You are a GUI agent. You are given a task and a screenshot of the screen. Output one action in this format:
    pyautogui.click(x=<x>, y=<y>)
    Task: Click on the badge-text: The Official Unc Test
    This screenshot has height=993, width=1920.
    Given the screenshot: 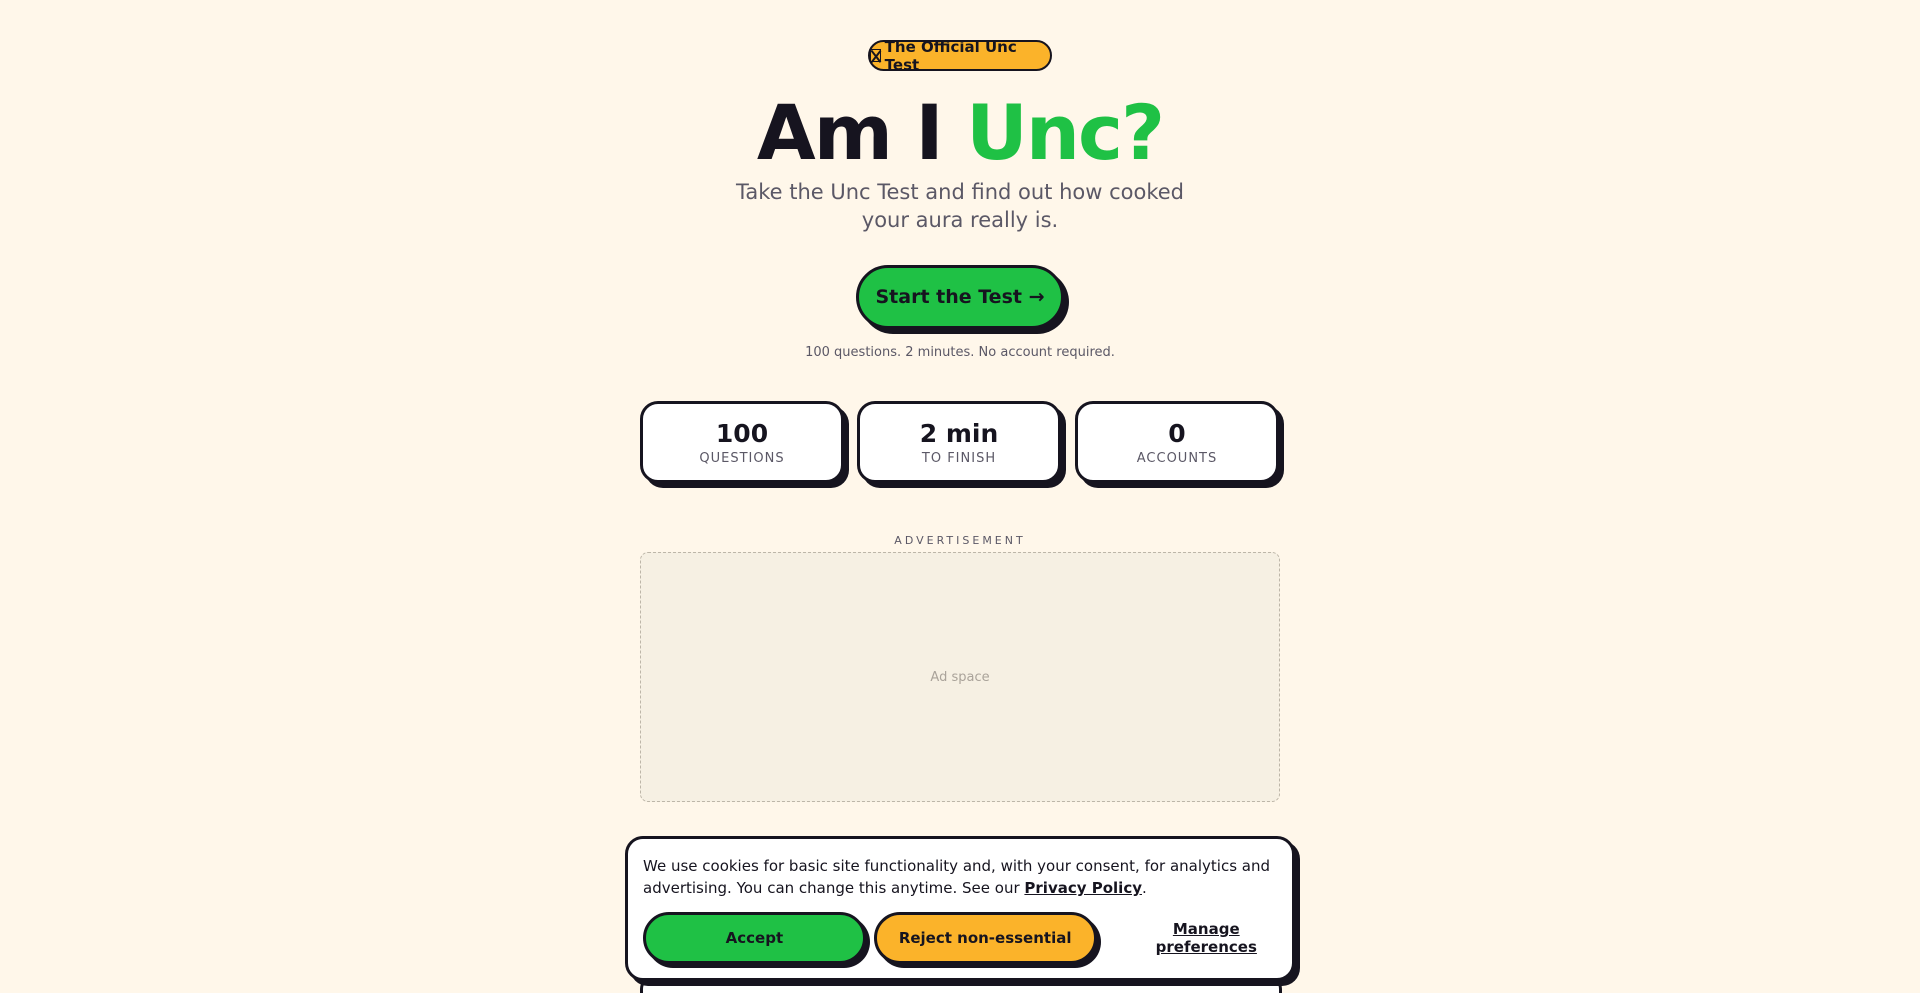 What is the action you would take?
    pyautogui.click(x=950, y=55)
    